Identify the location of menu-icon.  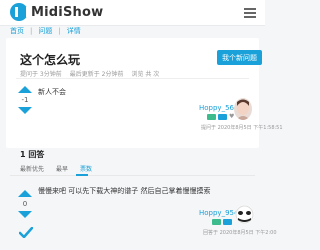
(250, 13).